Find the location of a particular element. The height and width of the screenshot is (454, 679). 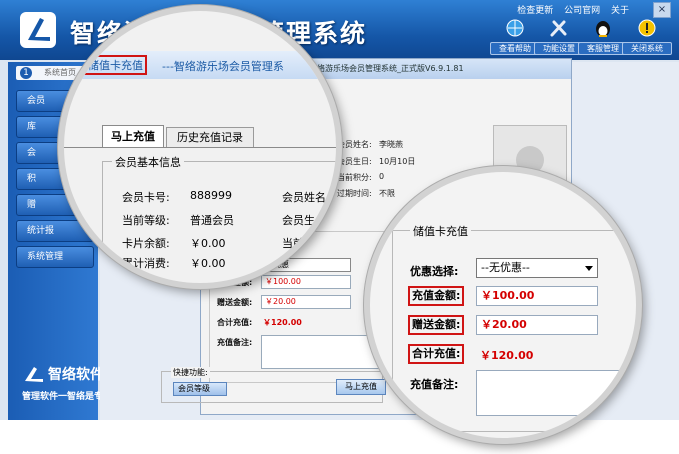

member-name-label: 会员姓名: is located at coordinates (354, 144).